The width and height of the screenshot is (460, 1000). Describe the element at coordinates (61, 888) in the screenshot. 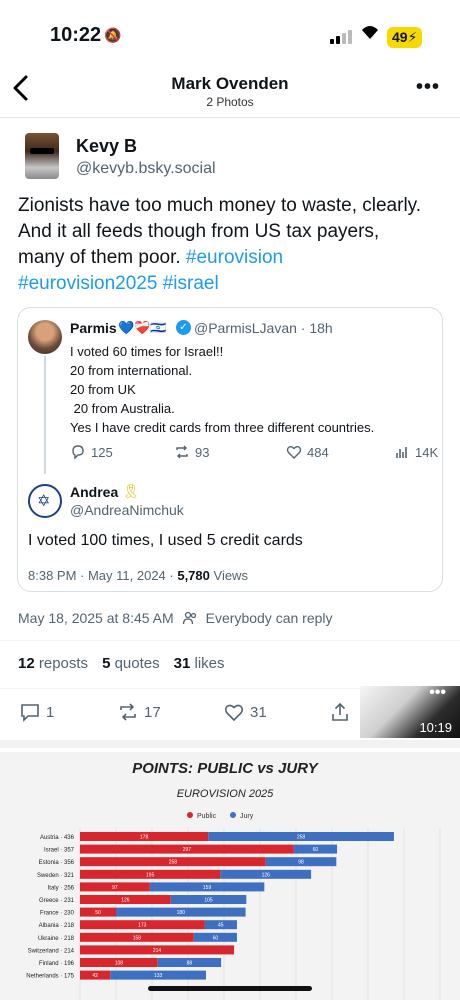

I see `category-label: Italy · 256` at that location.